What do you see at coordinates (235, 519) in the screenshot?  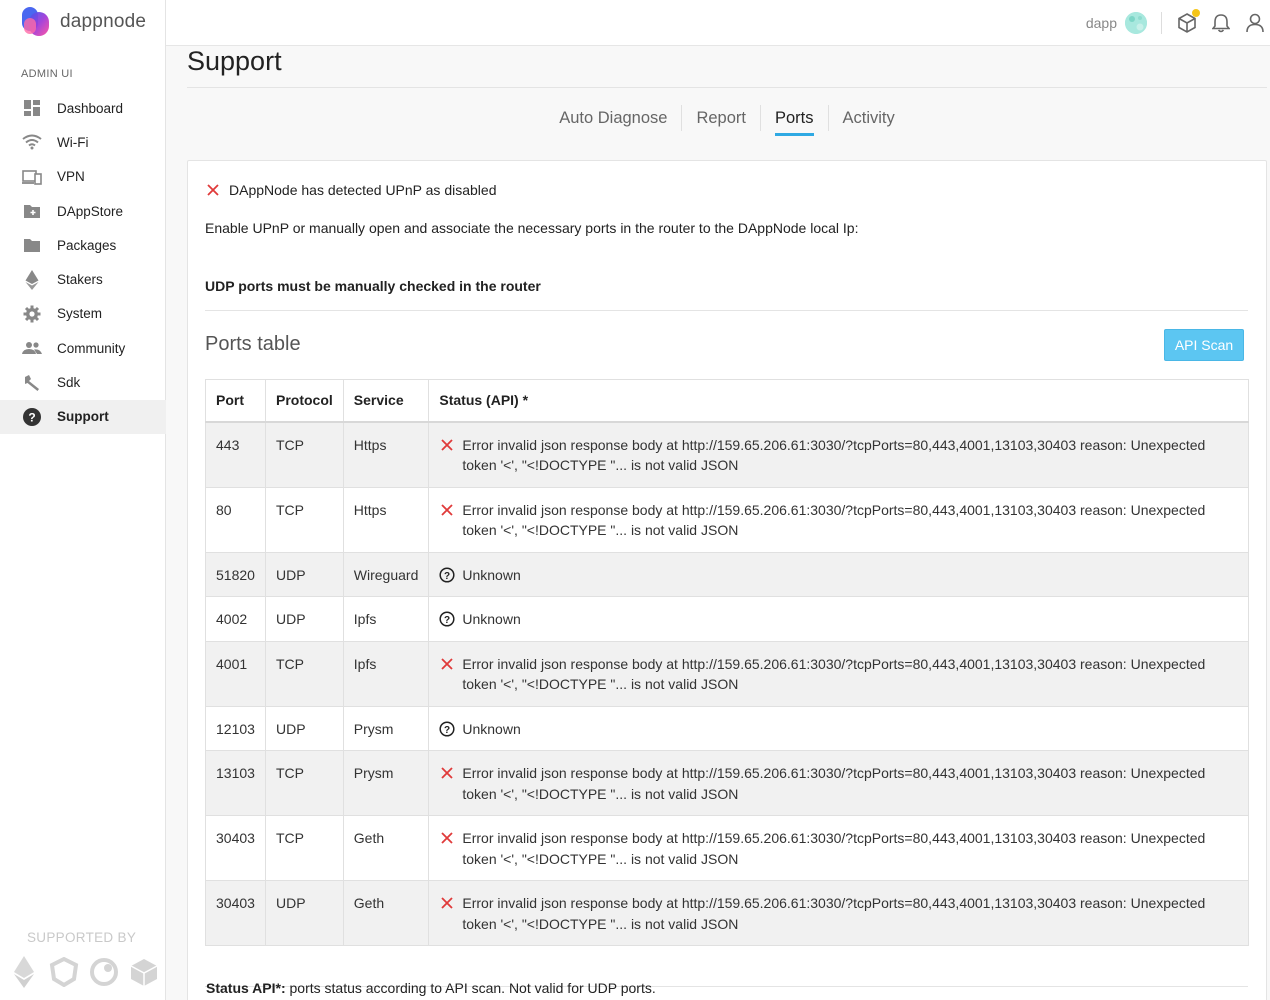 I see `port-cell: 80` at bounding box center [235, 519].